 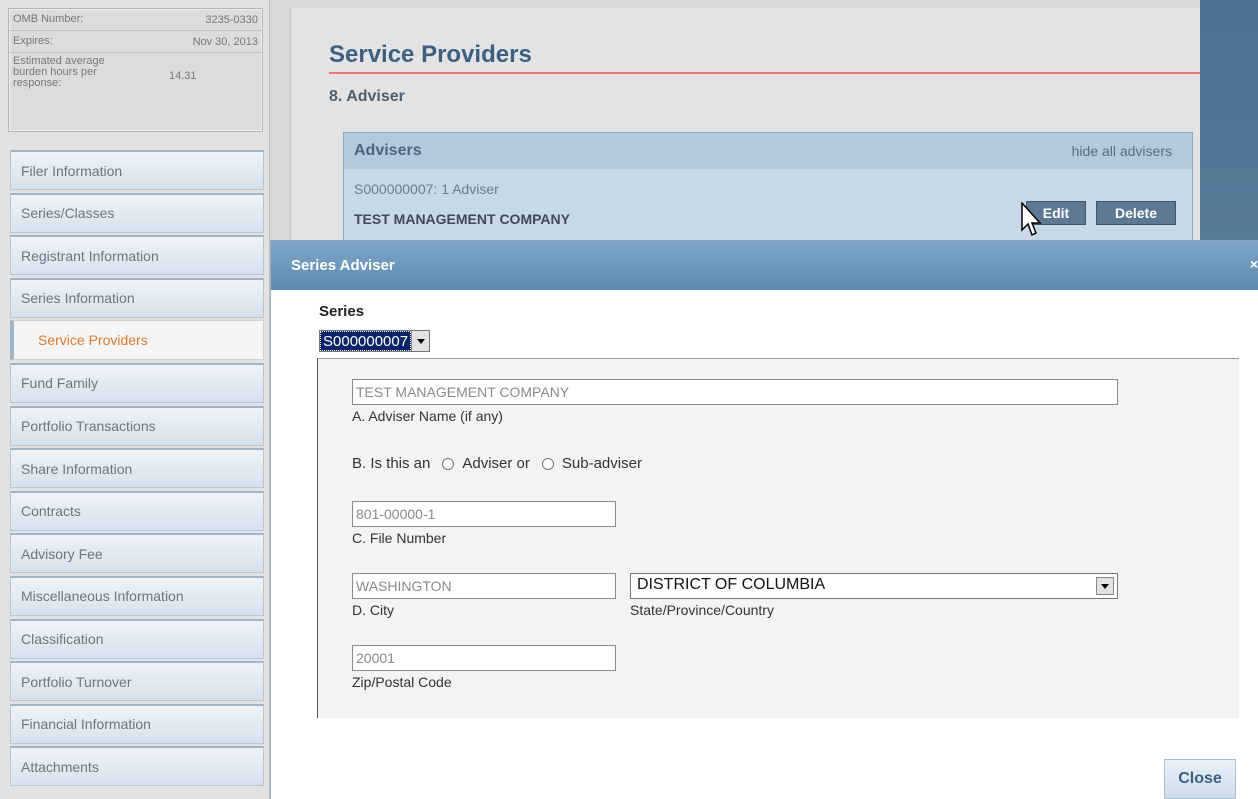 I want to click on series-selected-value: S000000007, so click(x=366, y=341).